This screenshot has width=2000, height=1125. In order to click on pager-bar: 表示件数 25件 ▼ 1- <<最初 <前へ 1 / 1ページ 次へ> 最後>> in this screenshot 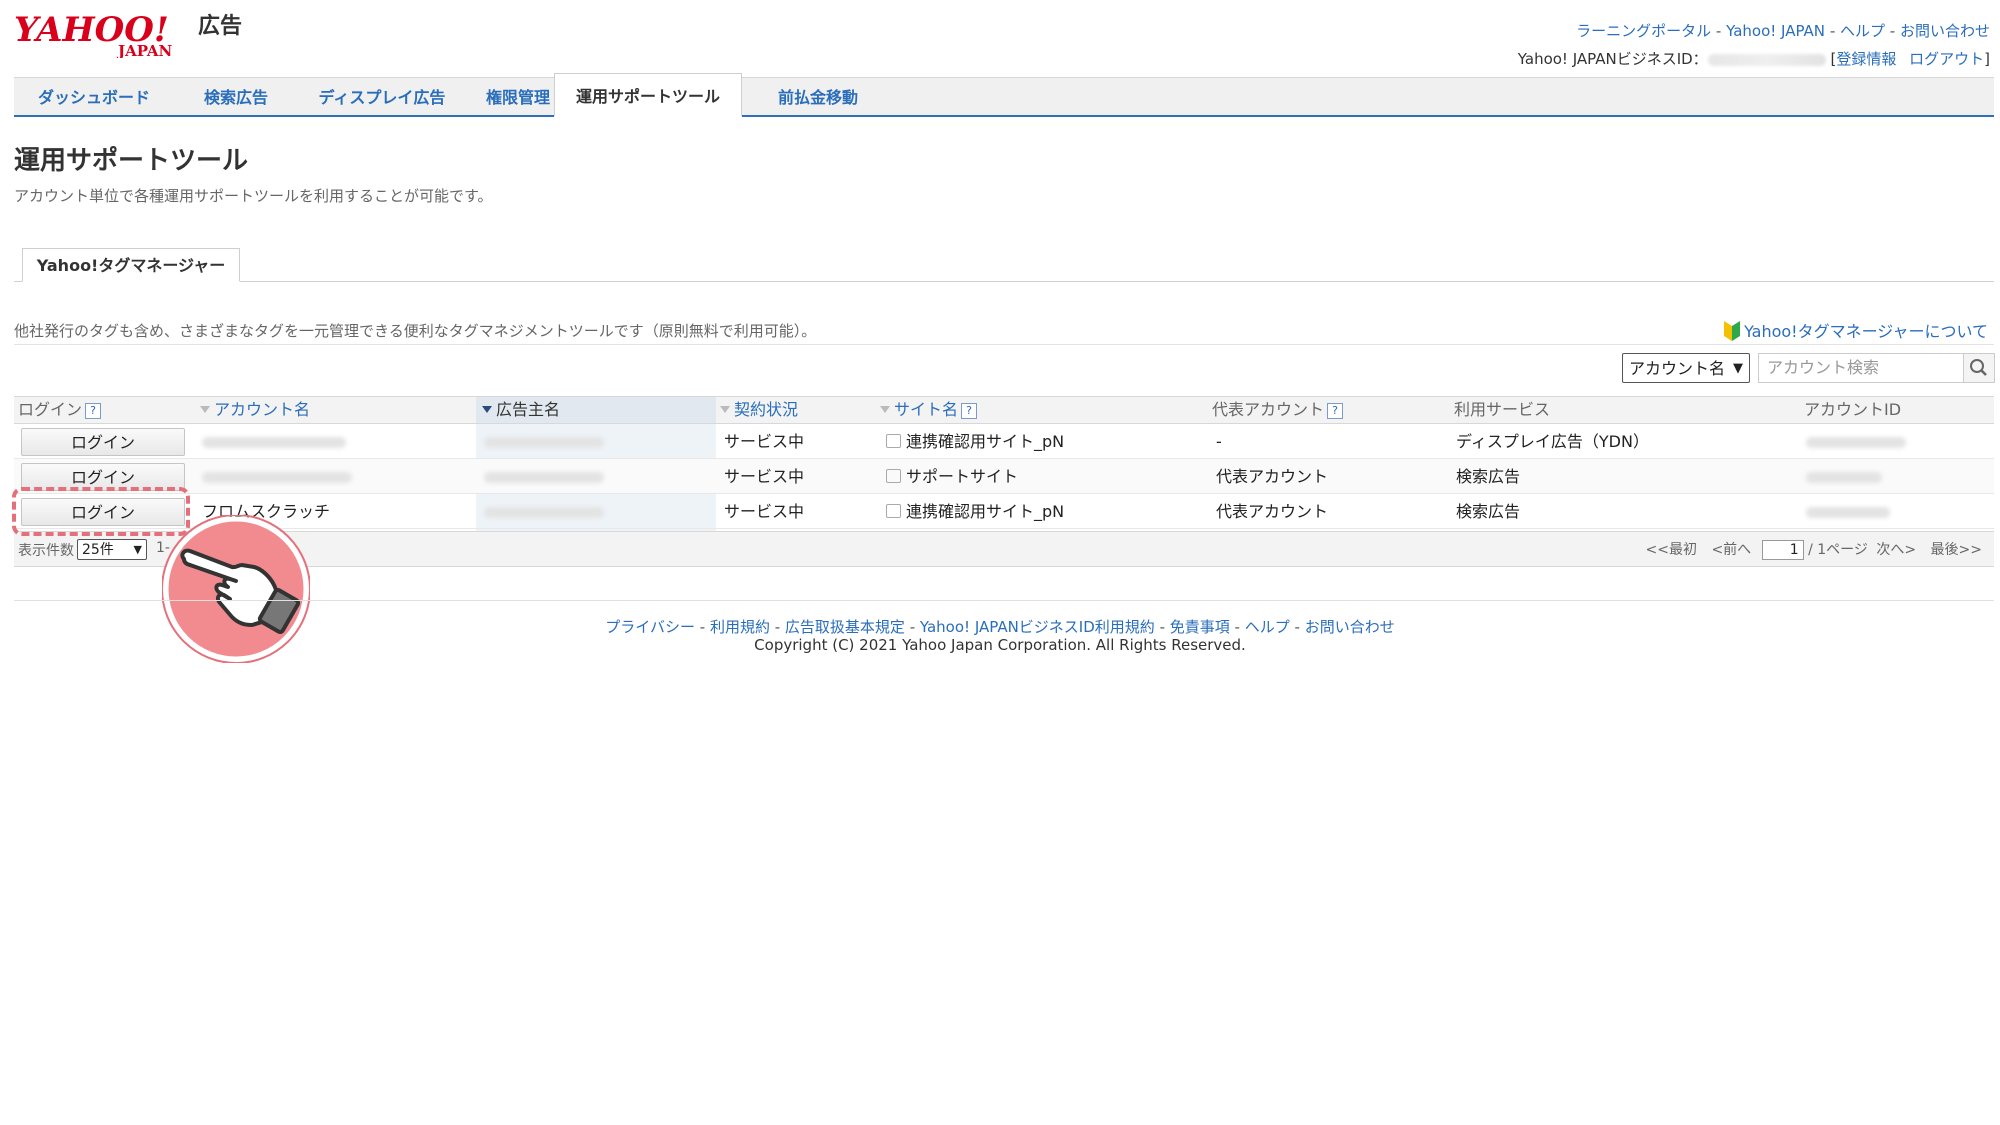, I will do `click(1004, 549)`.